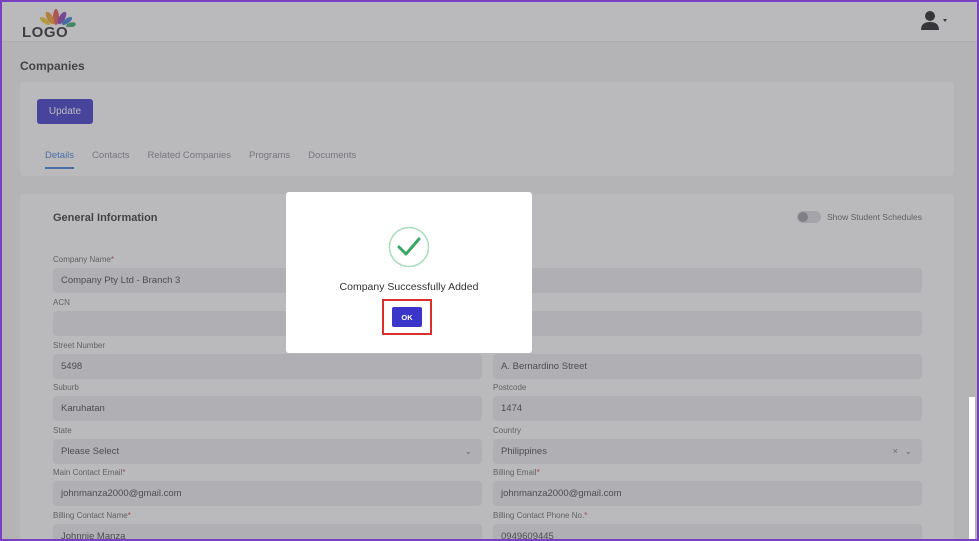  What do you see at coordinates (409, 272) in the screenshot?
I see `success-dialog: Company Successfully Added OK` at bounding box center [409, 272].